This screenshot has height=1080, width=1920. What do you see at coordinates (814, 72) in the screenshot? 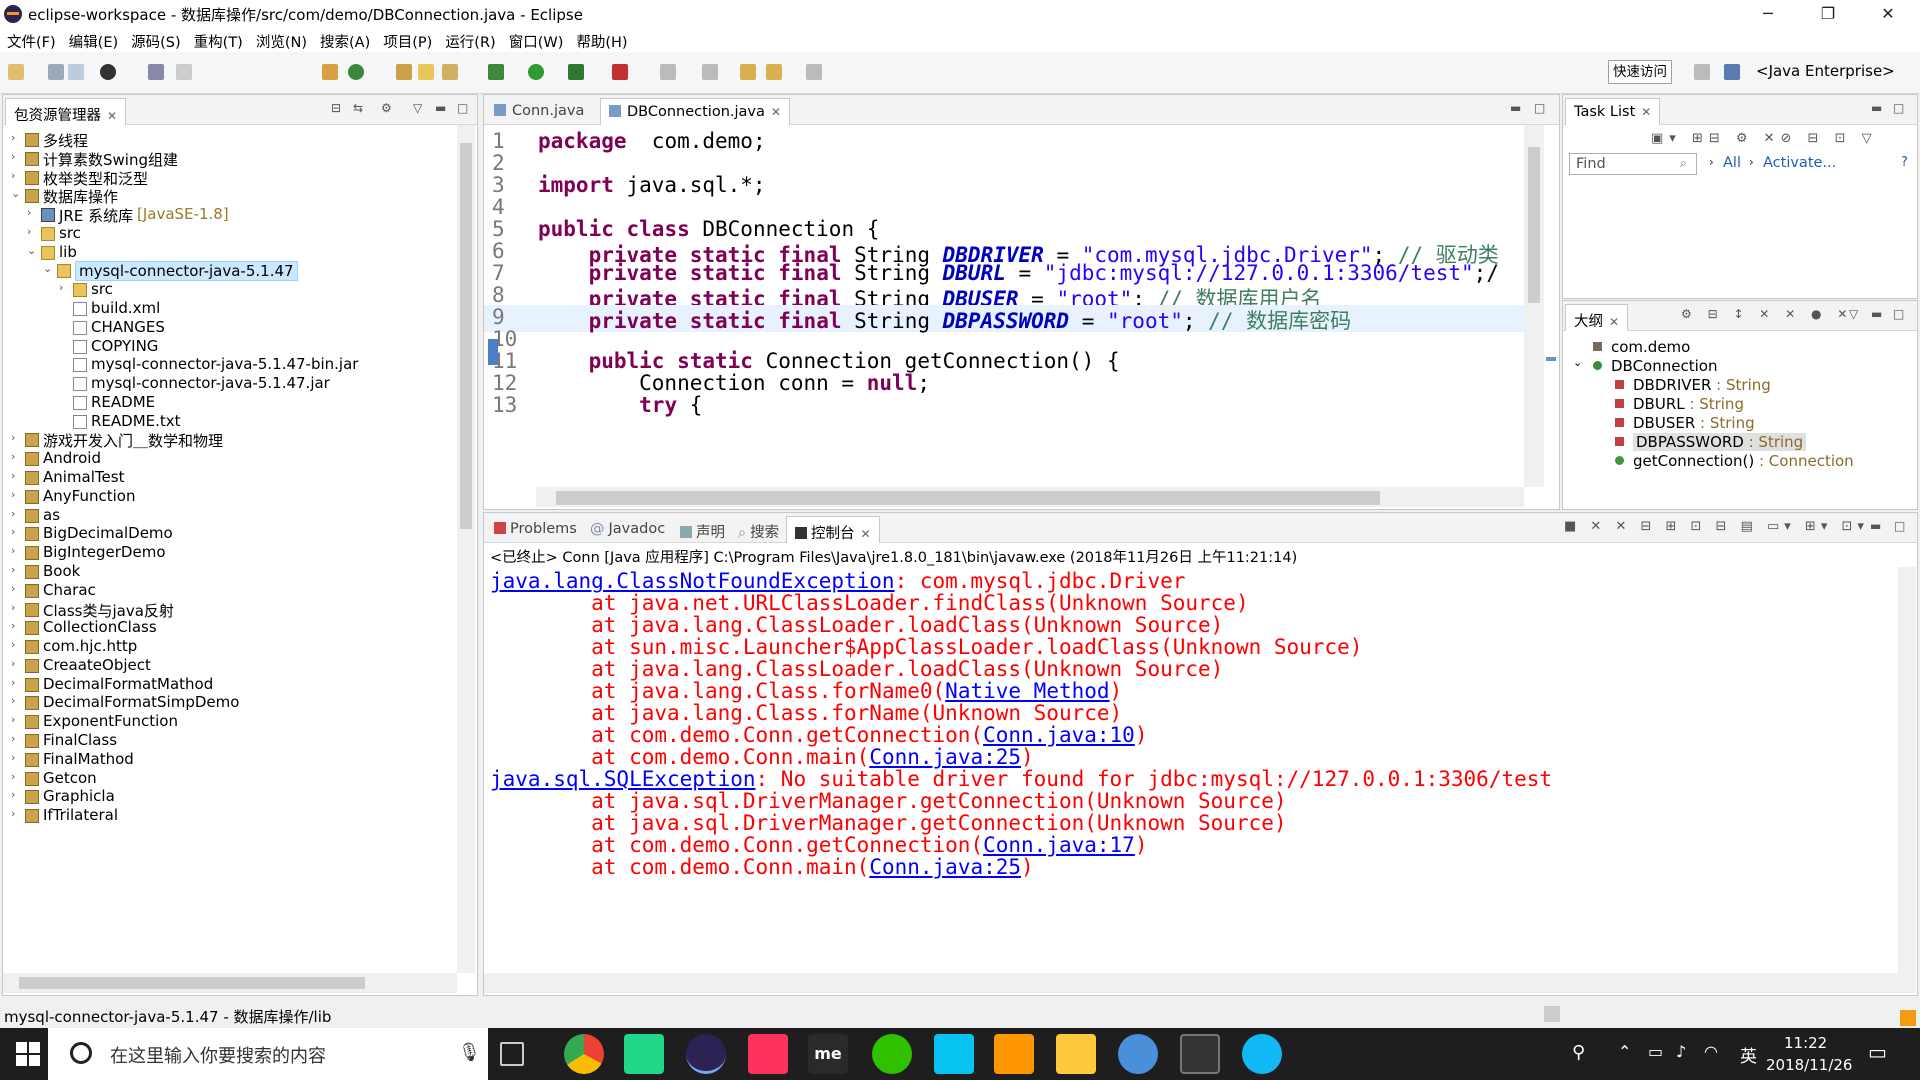
I see `forward-icon` at bounding box center [814, 72].